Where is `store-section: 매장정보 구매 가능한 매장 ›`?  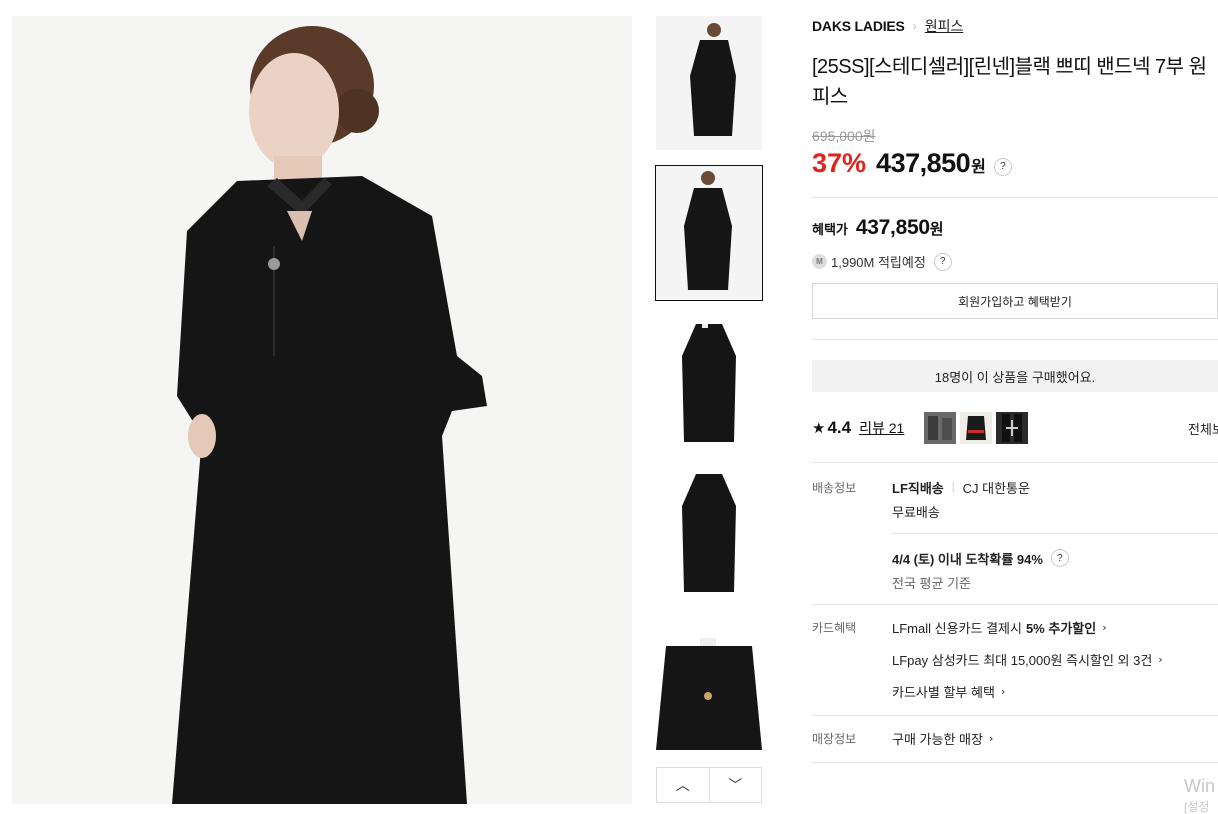
store-section: 매장정보 구매 가능한 매장 › is located at coordinates (1015, 740).